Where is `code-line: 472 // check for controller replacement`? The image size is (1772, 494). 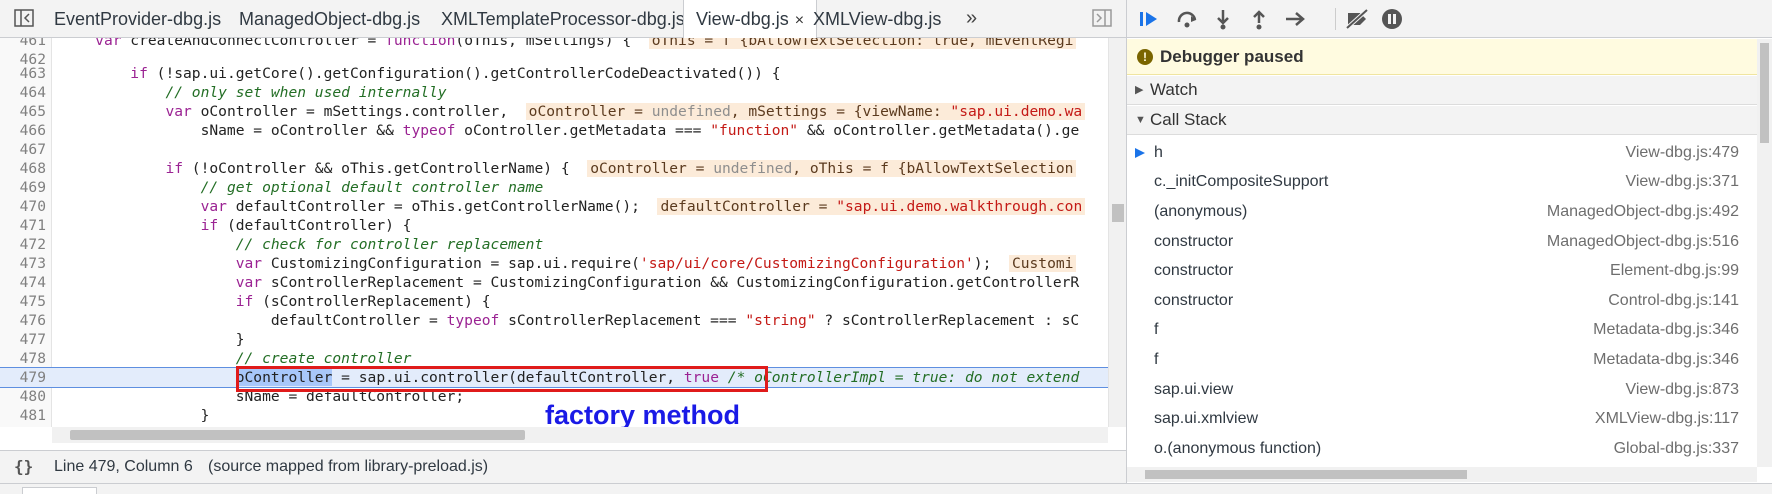 code-line: 472 // check for controller replacement is located at coordinates (281, 244).